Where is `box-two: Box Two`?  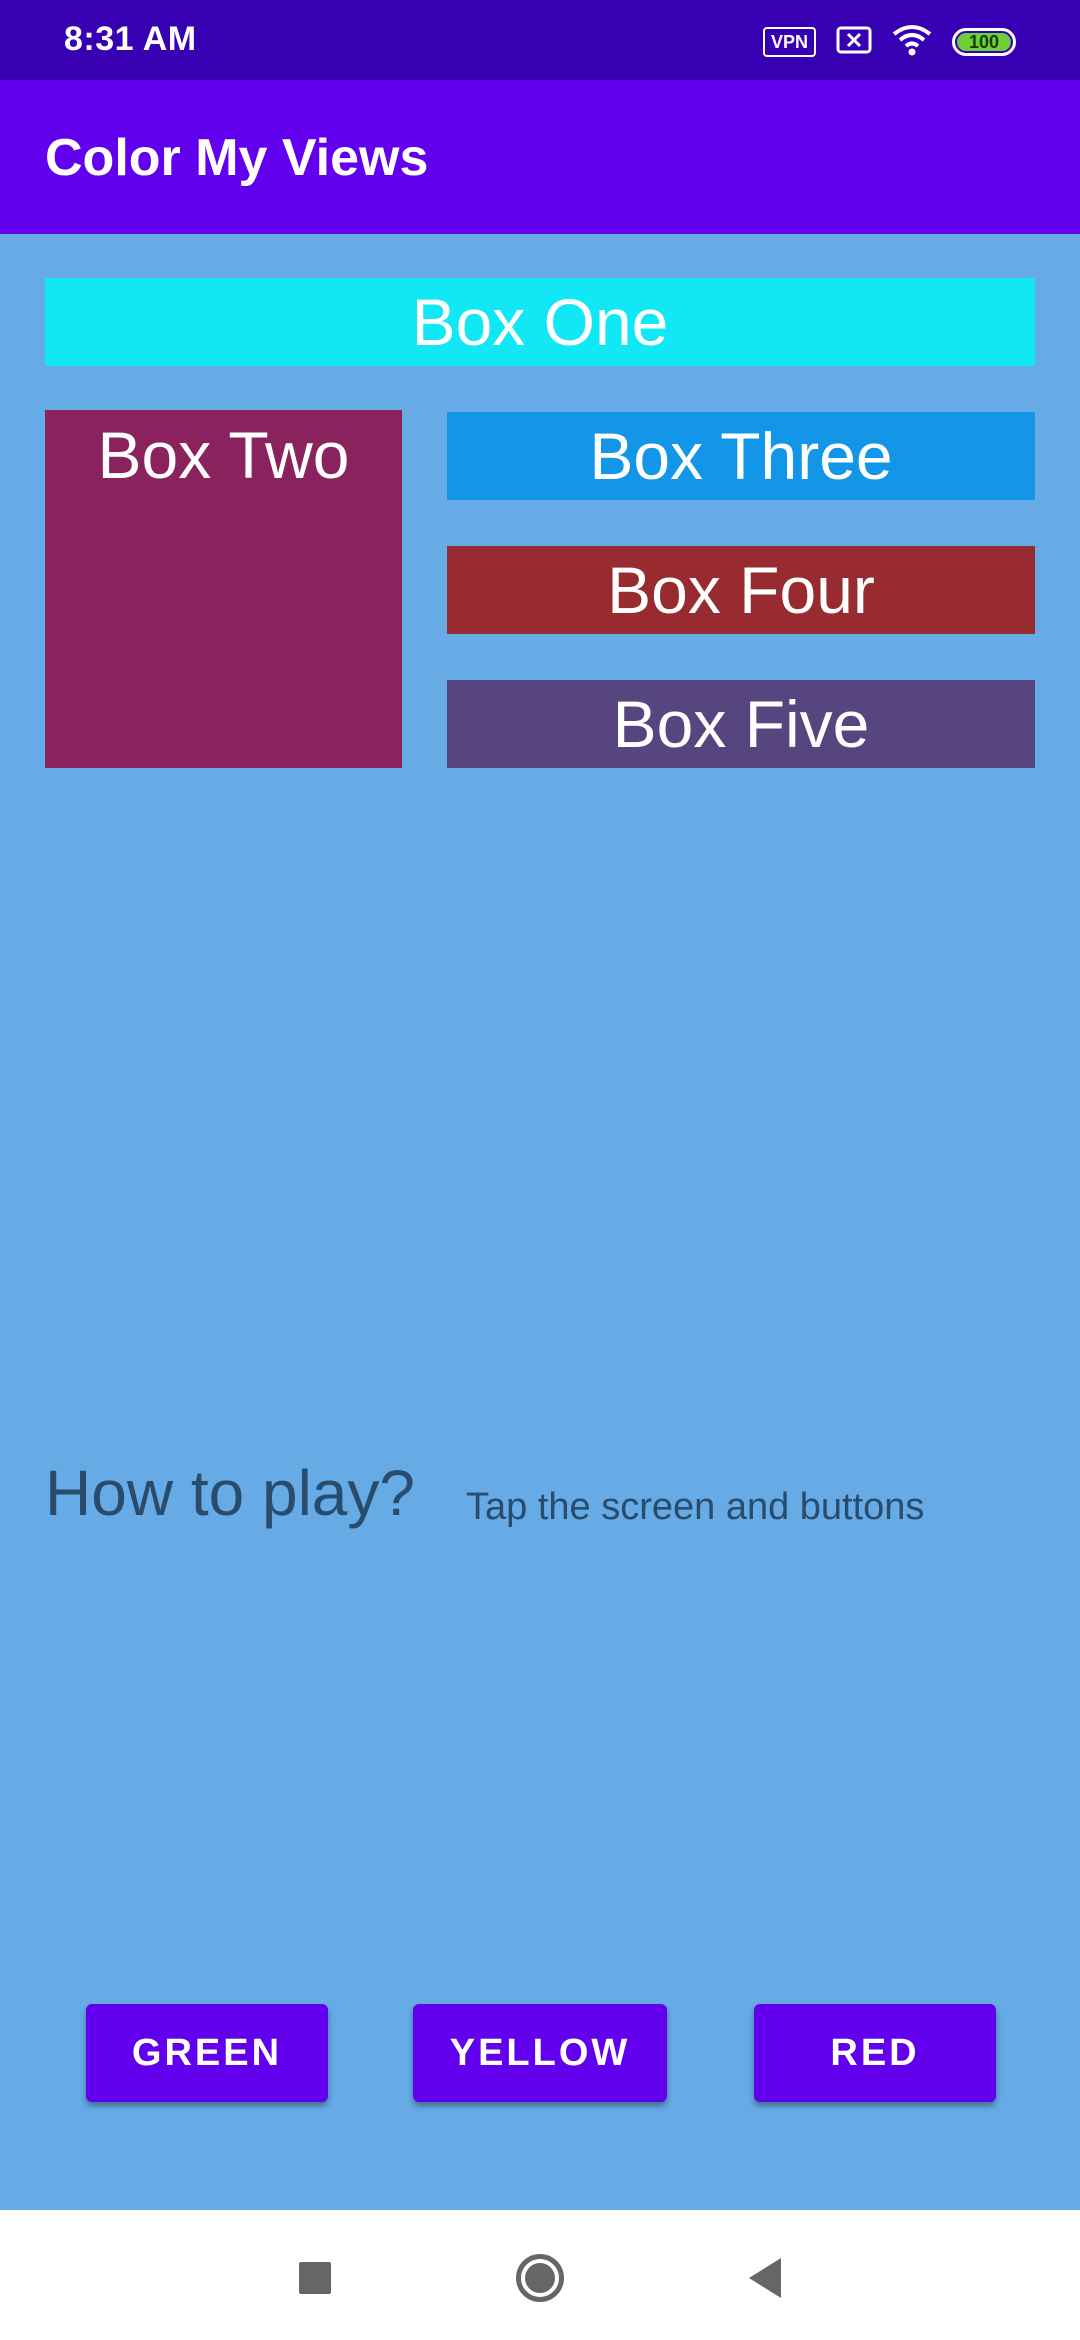 box-two: Box Two is located at coordinates (223, 589).